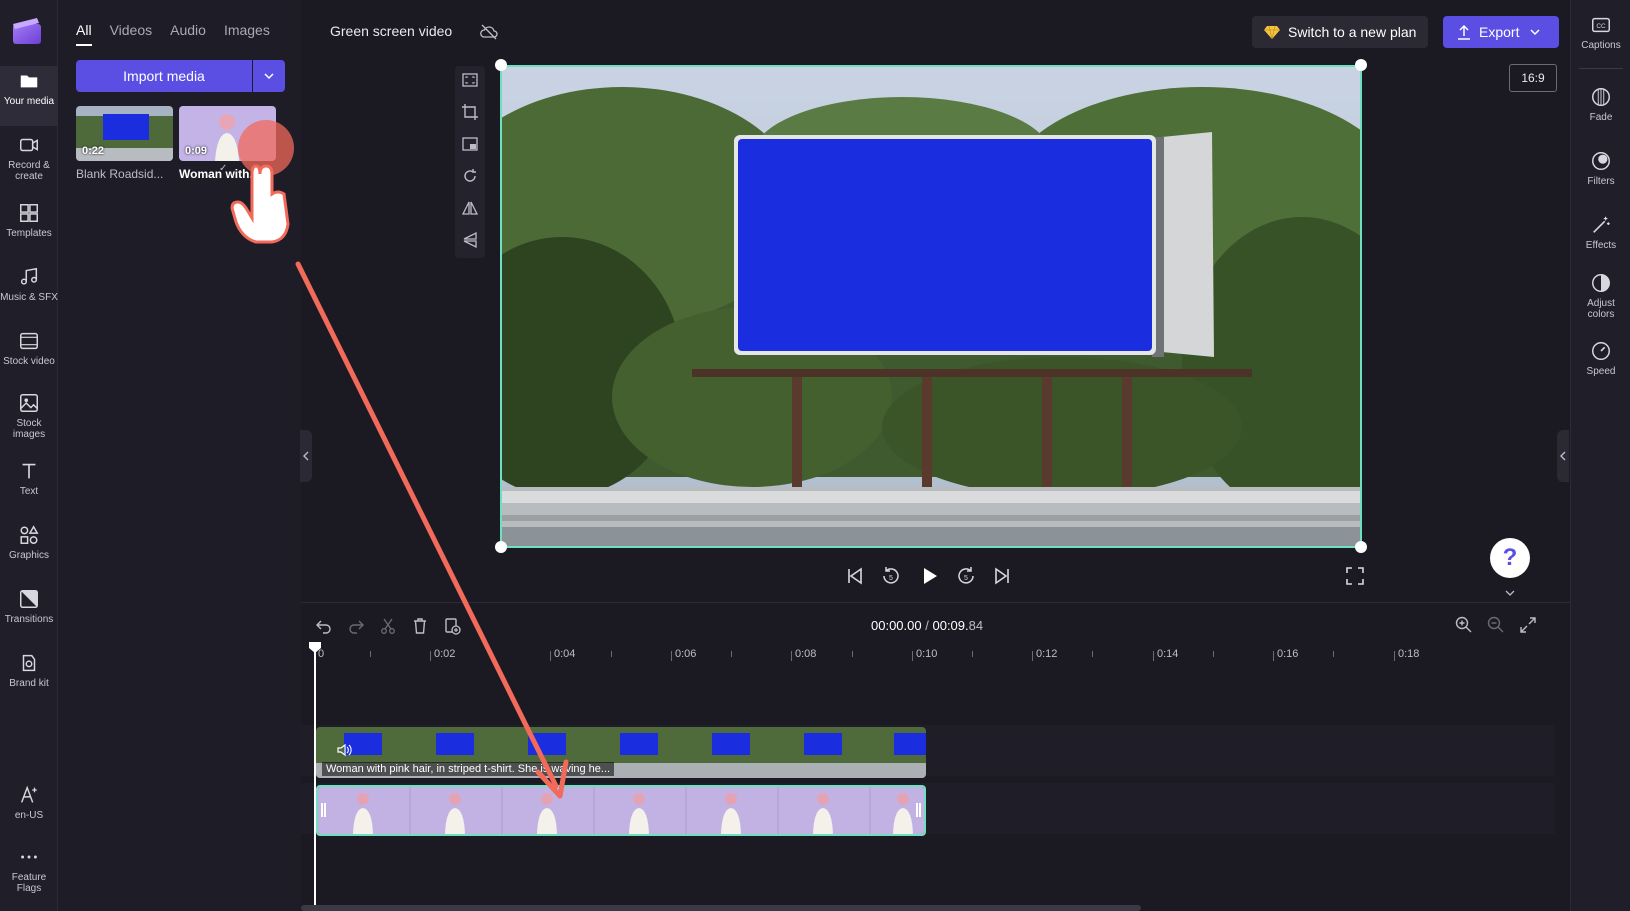  What do you see at coordinates (1600, 168) in the screenshot?
I see `prop-filters: Filters` at bounding box center [1600, 168].